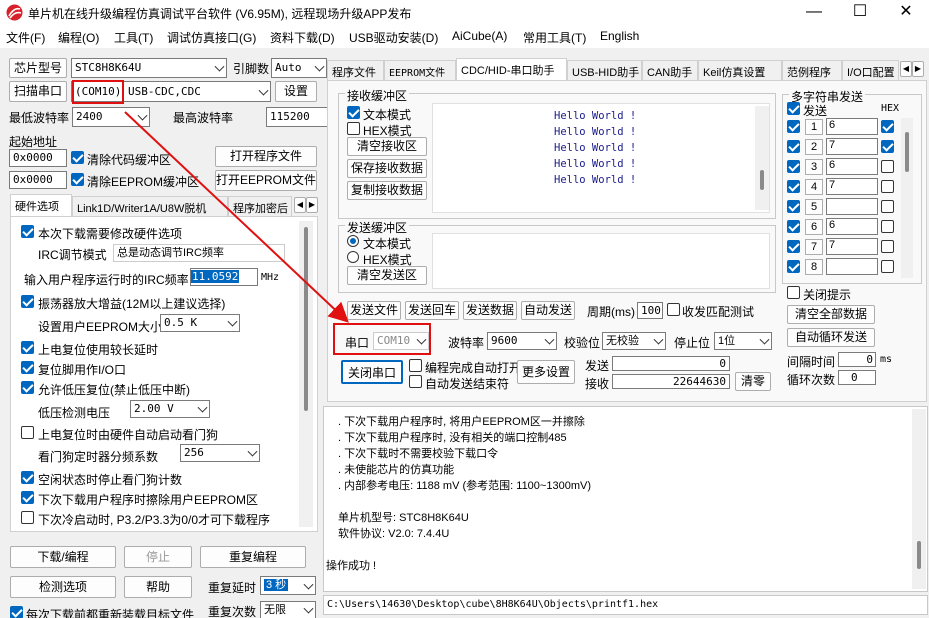  Describe the element at coordinates (548, 310) in the screenshot. I see `auto-send-button: 自动发送` at that location.